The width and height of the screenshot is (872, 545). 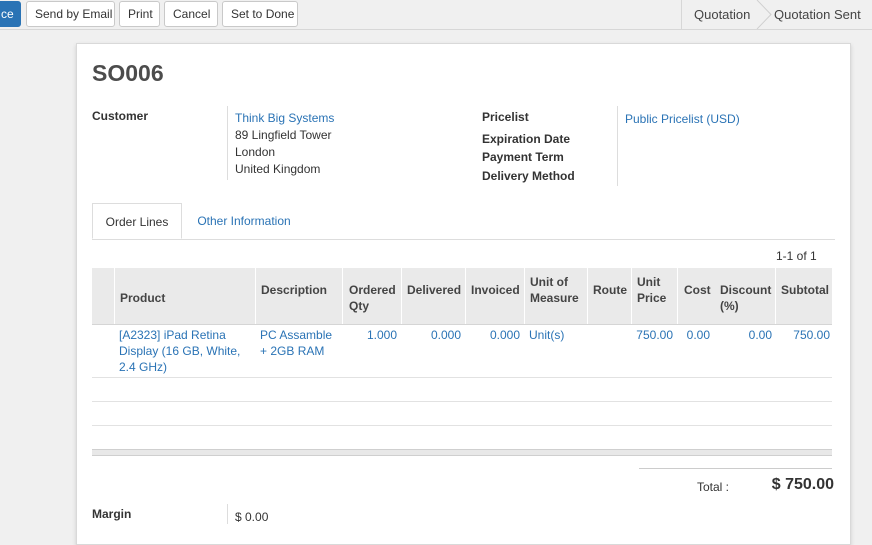 I want to click on set-to-done-button: Set to Done, so click(x=260, y=14).